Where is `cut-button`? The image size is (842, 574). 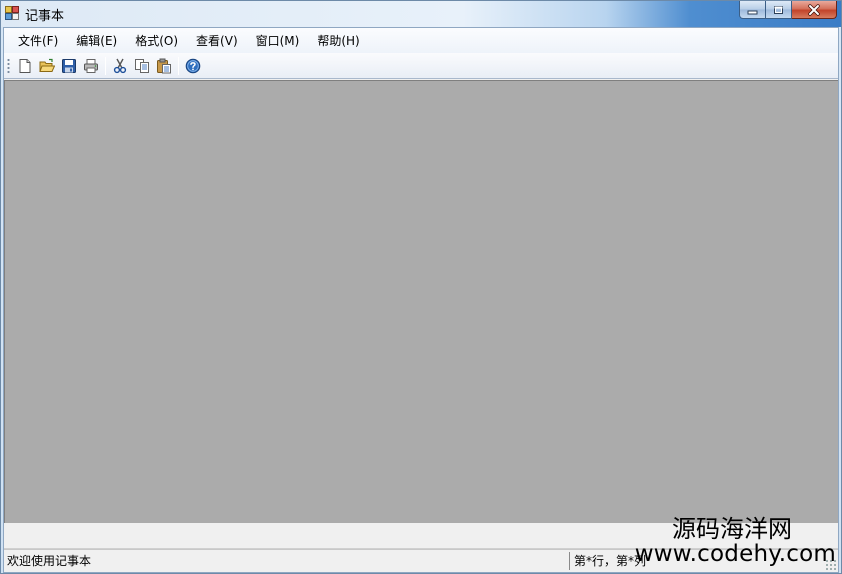 cut-button is located at coordinates (120, 66).